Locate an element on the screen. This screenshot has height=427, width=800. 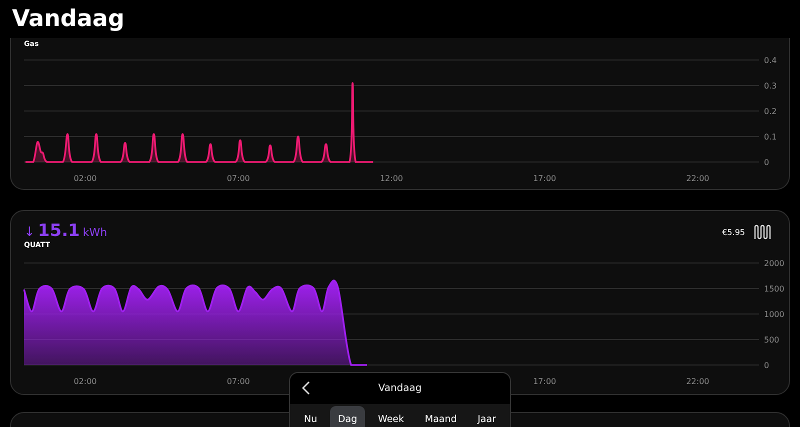
period-tab: Nu is located at coordinates (311, 416).